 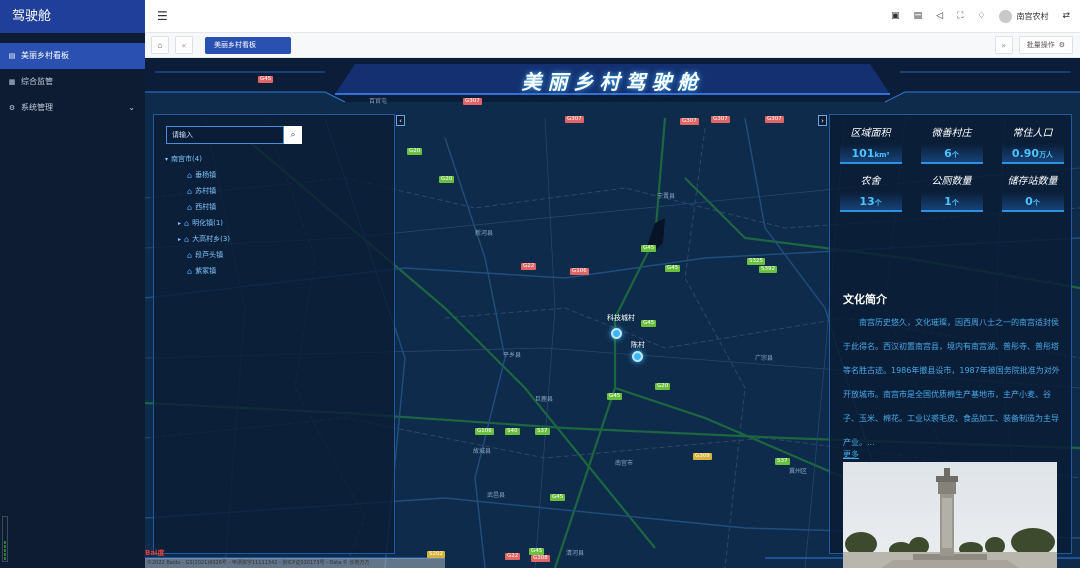 I want to click on send-icon: ◁, so click(x=939, y=16).